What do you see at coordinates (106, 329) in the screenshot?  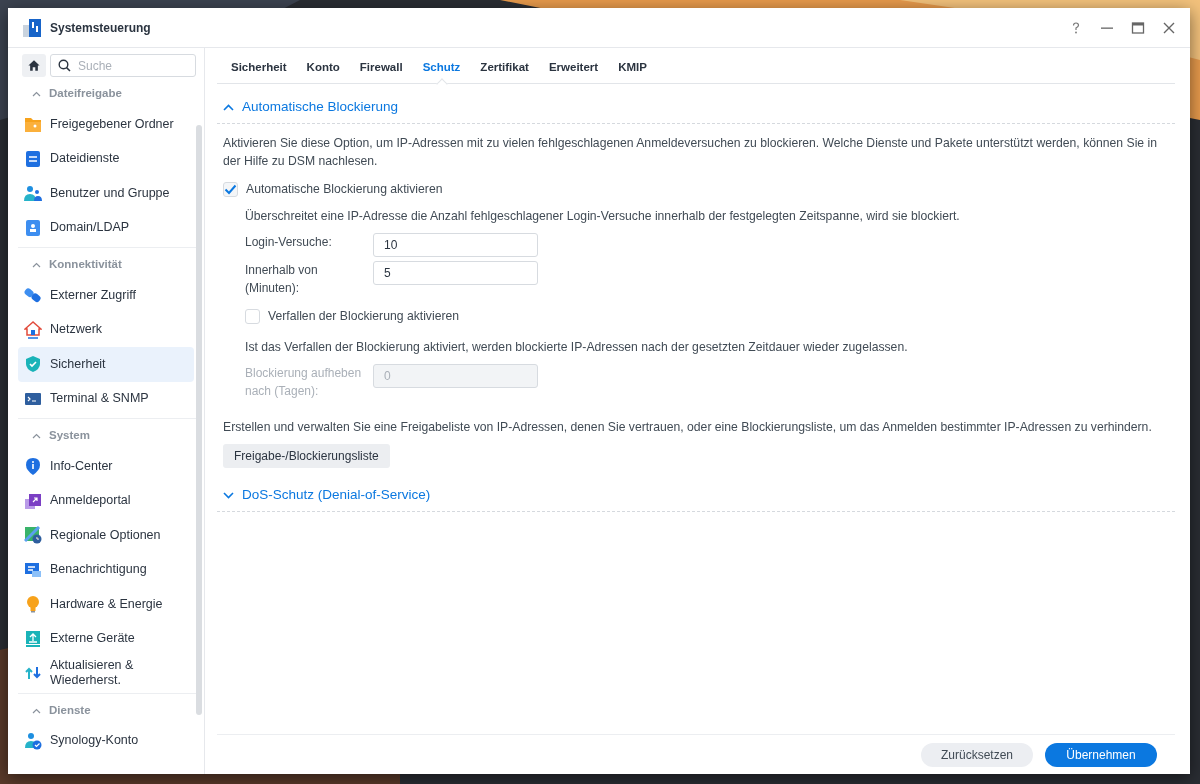 I see `sidebar-item: Netzwerk` at bounding box center [106, 329].